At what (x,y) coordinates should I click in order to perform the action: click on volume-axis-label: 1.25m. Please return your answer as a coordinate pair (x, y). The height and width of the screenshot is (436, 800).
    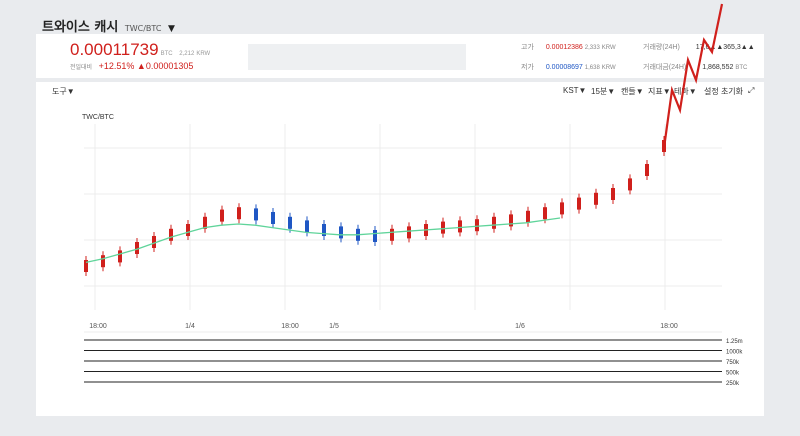
    Looking at the image, I should click on (734, 342).